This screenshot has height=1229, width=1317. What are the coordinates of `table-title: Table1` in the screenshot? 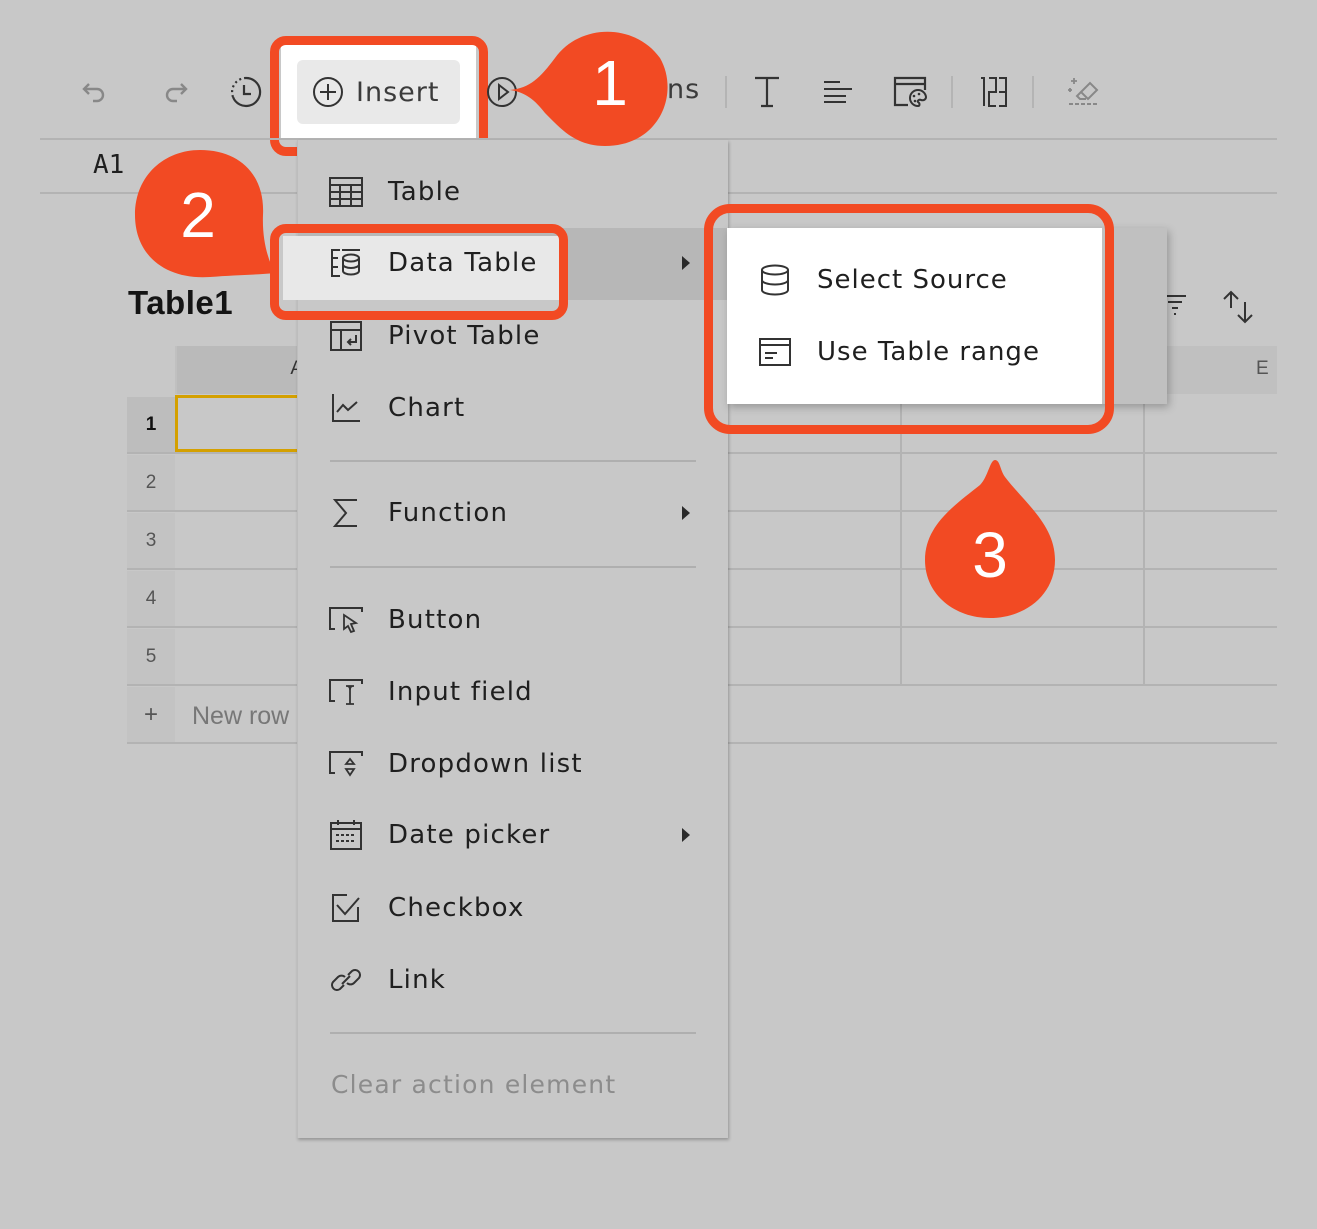 It's located at (180, 303).